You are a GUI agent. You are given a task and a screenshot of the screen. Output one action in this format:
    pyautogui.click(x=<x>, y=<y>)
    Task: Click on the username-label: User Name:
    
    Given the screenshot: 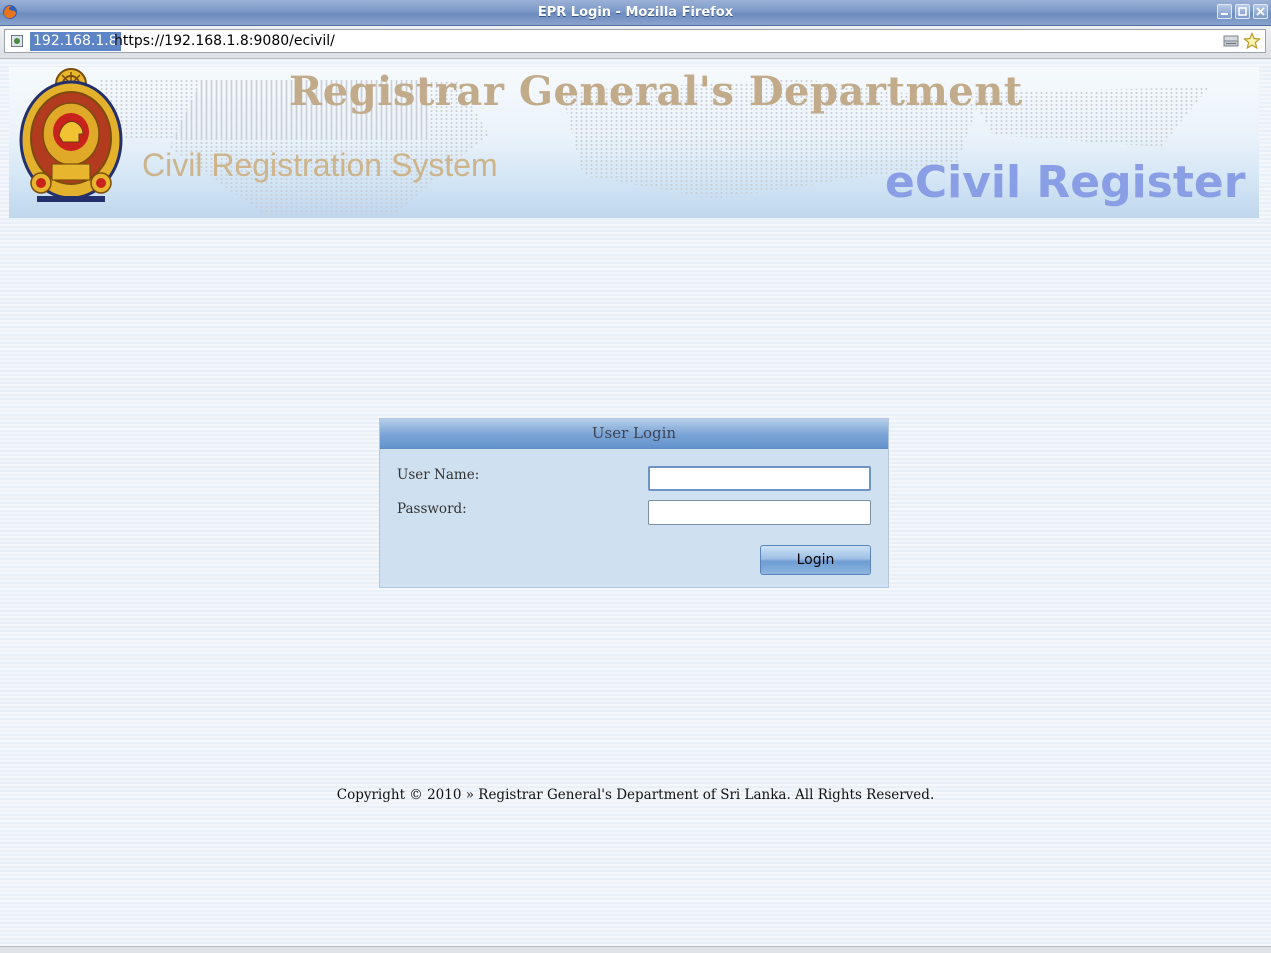 What is the action you would take?
    pyautogui.click(x=438, y=475)
    